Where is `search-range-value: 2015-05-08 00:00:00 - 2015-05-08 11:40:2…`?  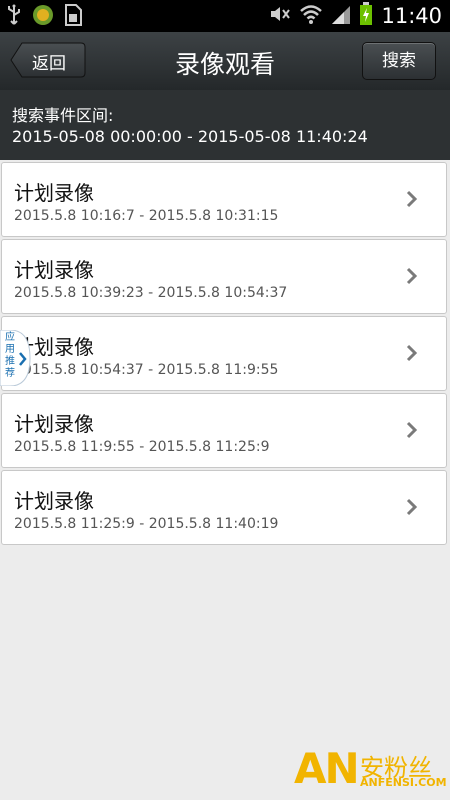
search-range-value: 2015-05-08 00:00:00 - 2015-05-08 11:40:2… is located at coordinates (190, 136).